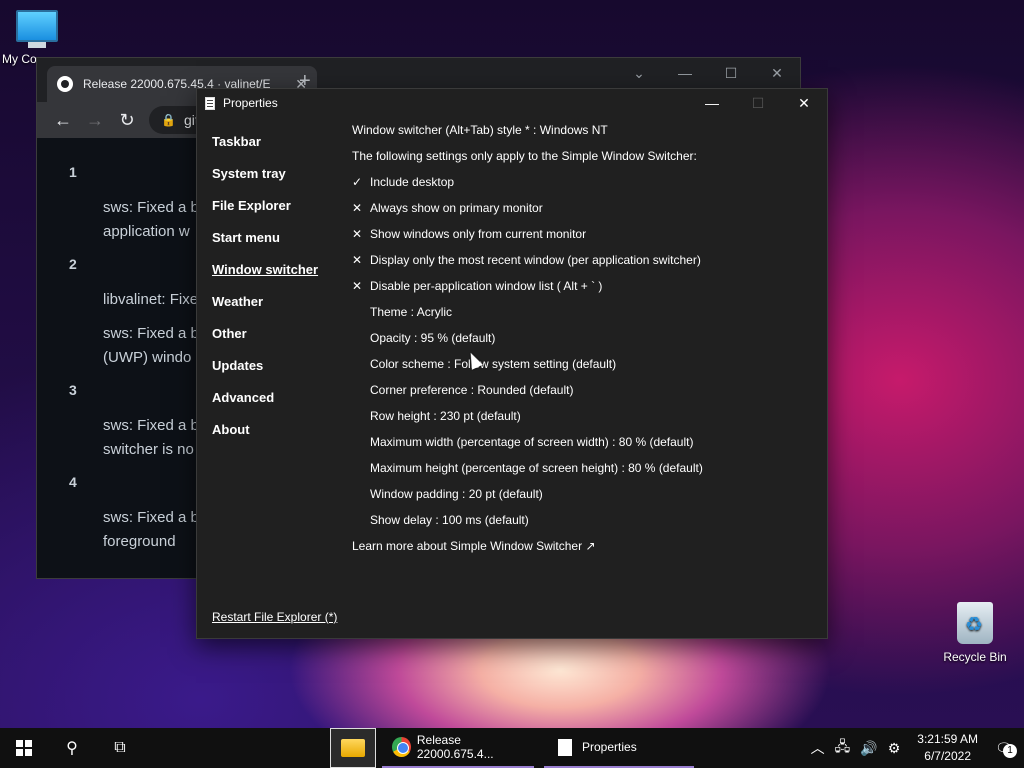 The height and width of the screenshot is (768, 1024). I want to click on sidebar-item-weather: Weather, so click(272, 301).